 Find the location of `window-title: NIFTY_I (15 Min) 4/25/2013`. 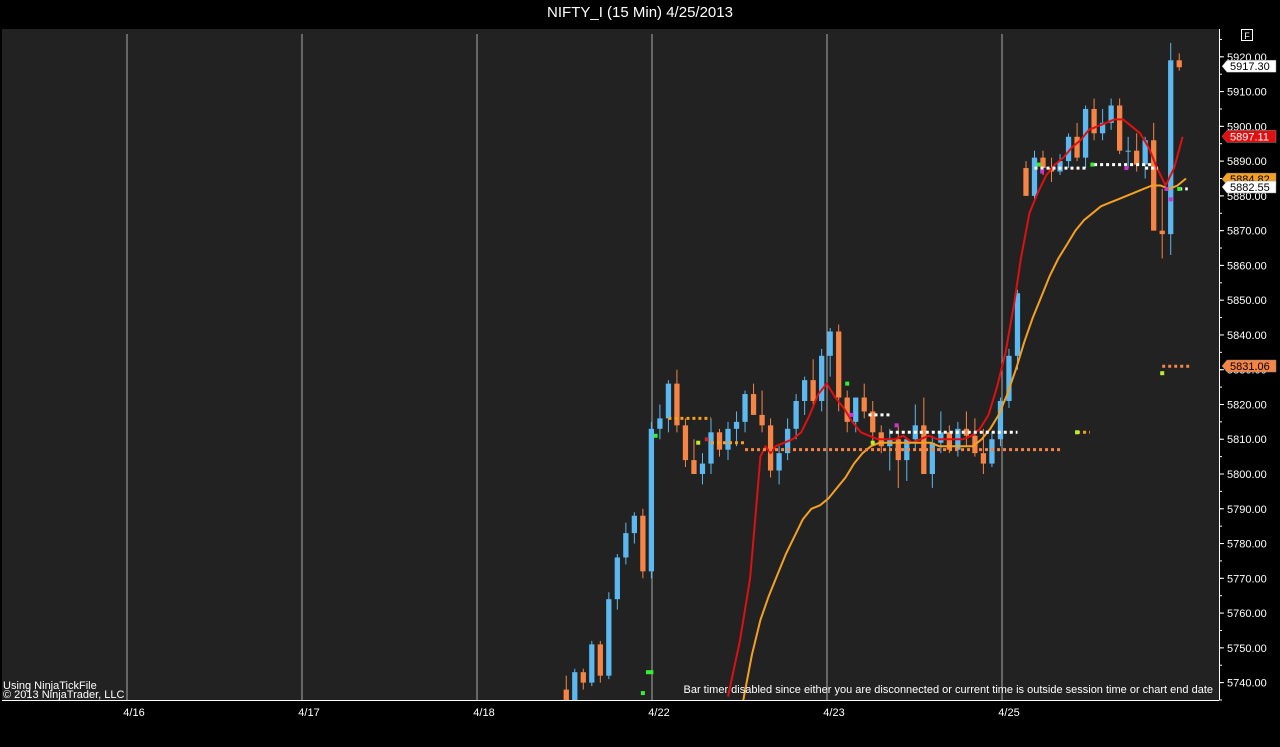

window-title: NIFTY_I (15 Min) 4/25/2013 is located at coordinates (640, 12).